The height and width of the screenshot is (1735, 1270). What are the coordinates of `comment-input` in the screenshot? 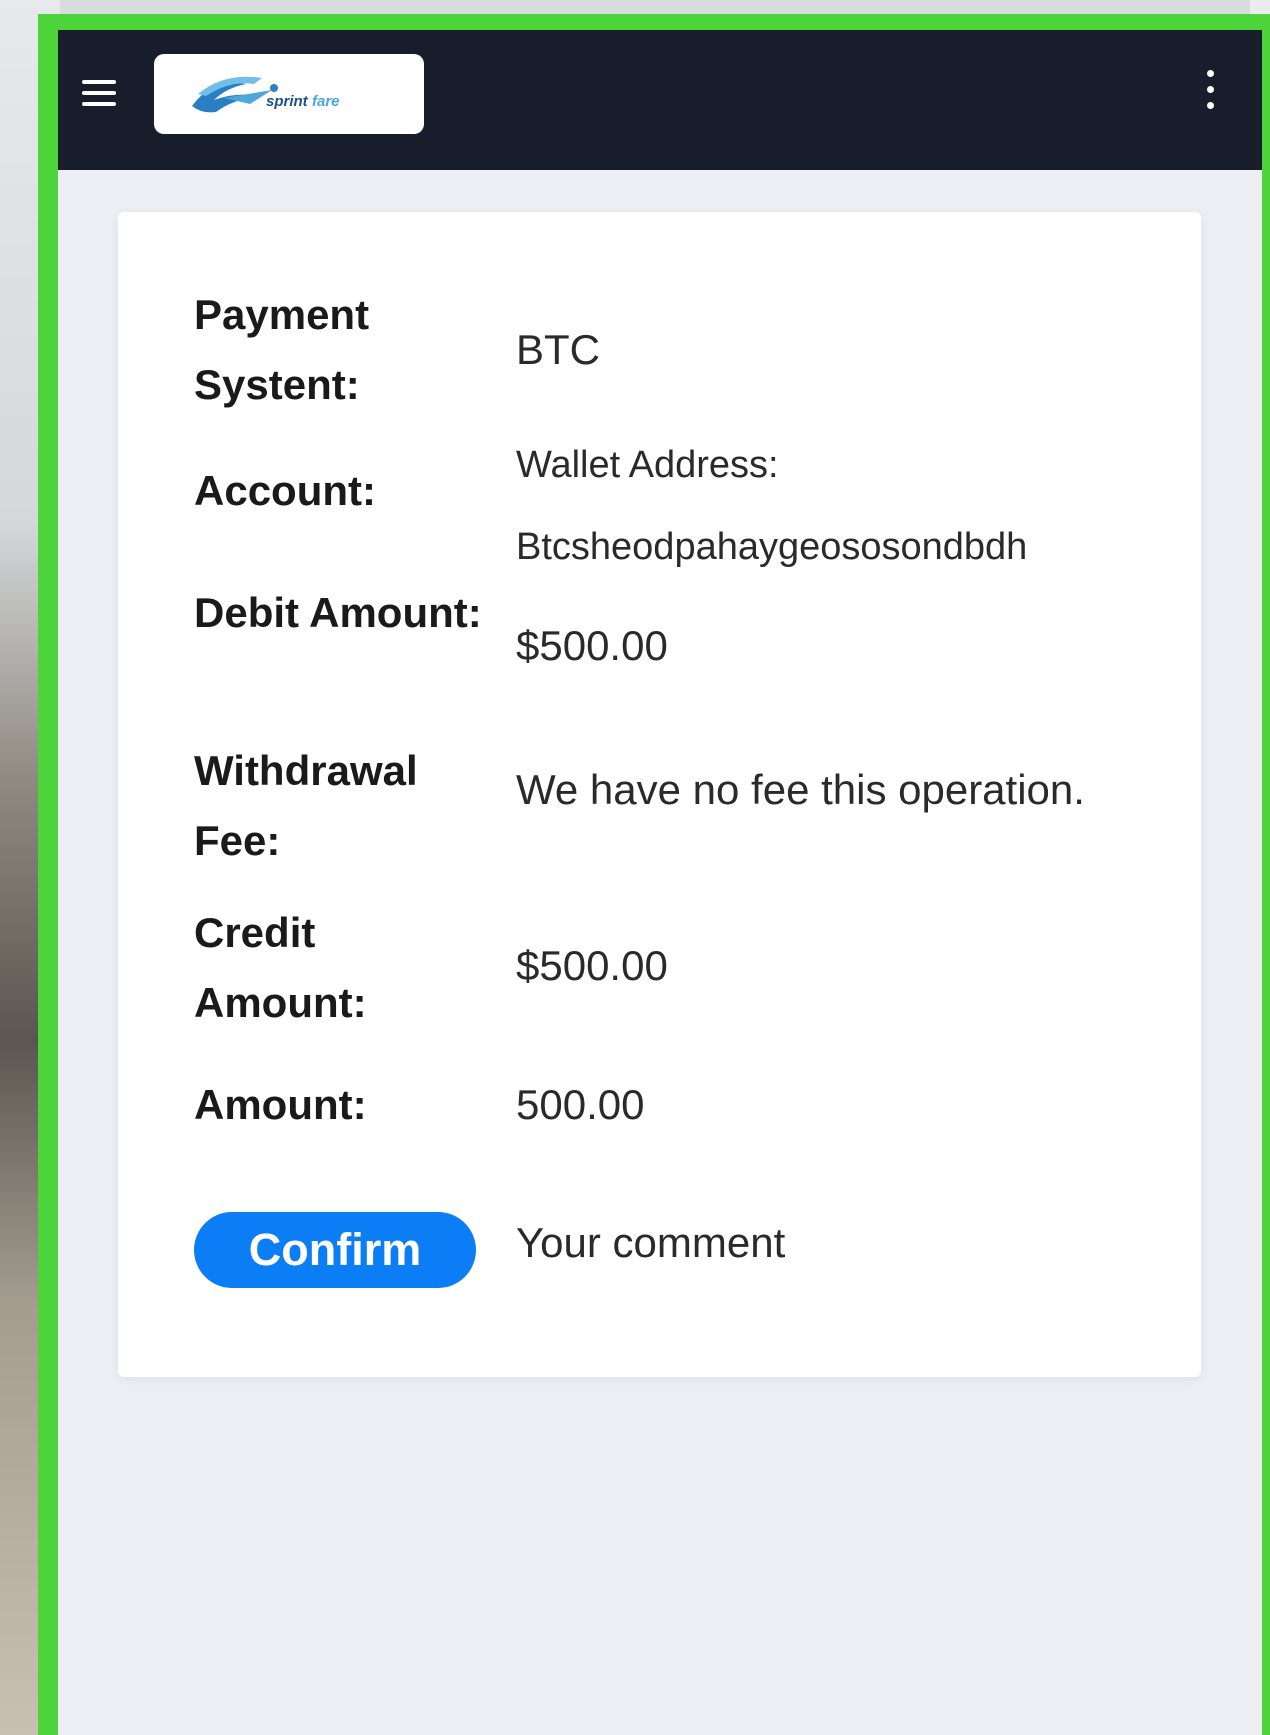 It's located at (836, 1243).